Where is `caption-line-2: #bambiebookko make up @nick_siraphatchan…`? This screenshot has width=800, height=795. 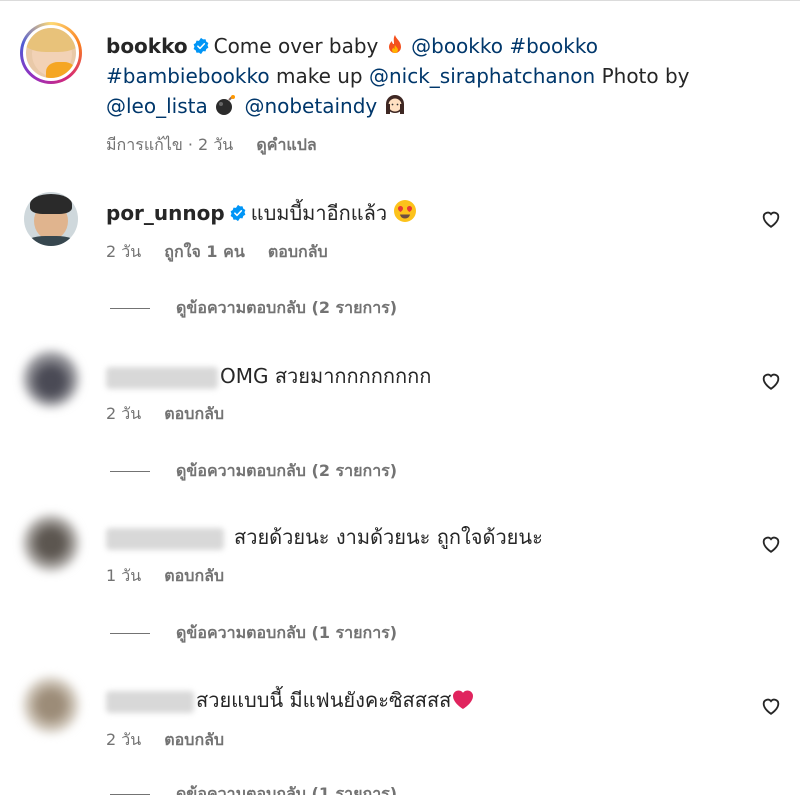
caption-line-2: #bambiebookko make up @nick_siraphatchan… is located at coordinates (398, 76).